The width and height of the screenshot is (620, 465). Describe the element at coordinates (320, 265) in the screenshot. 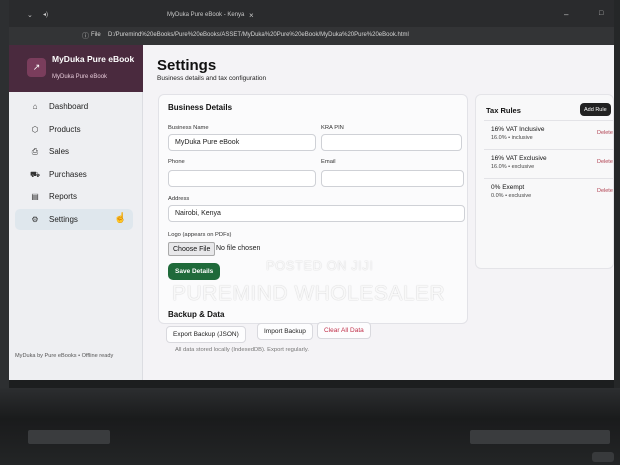

I see `watermark-line-1: POSTED ON JIJI` at that location.